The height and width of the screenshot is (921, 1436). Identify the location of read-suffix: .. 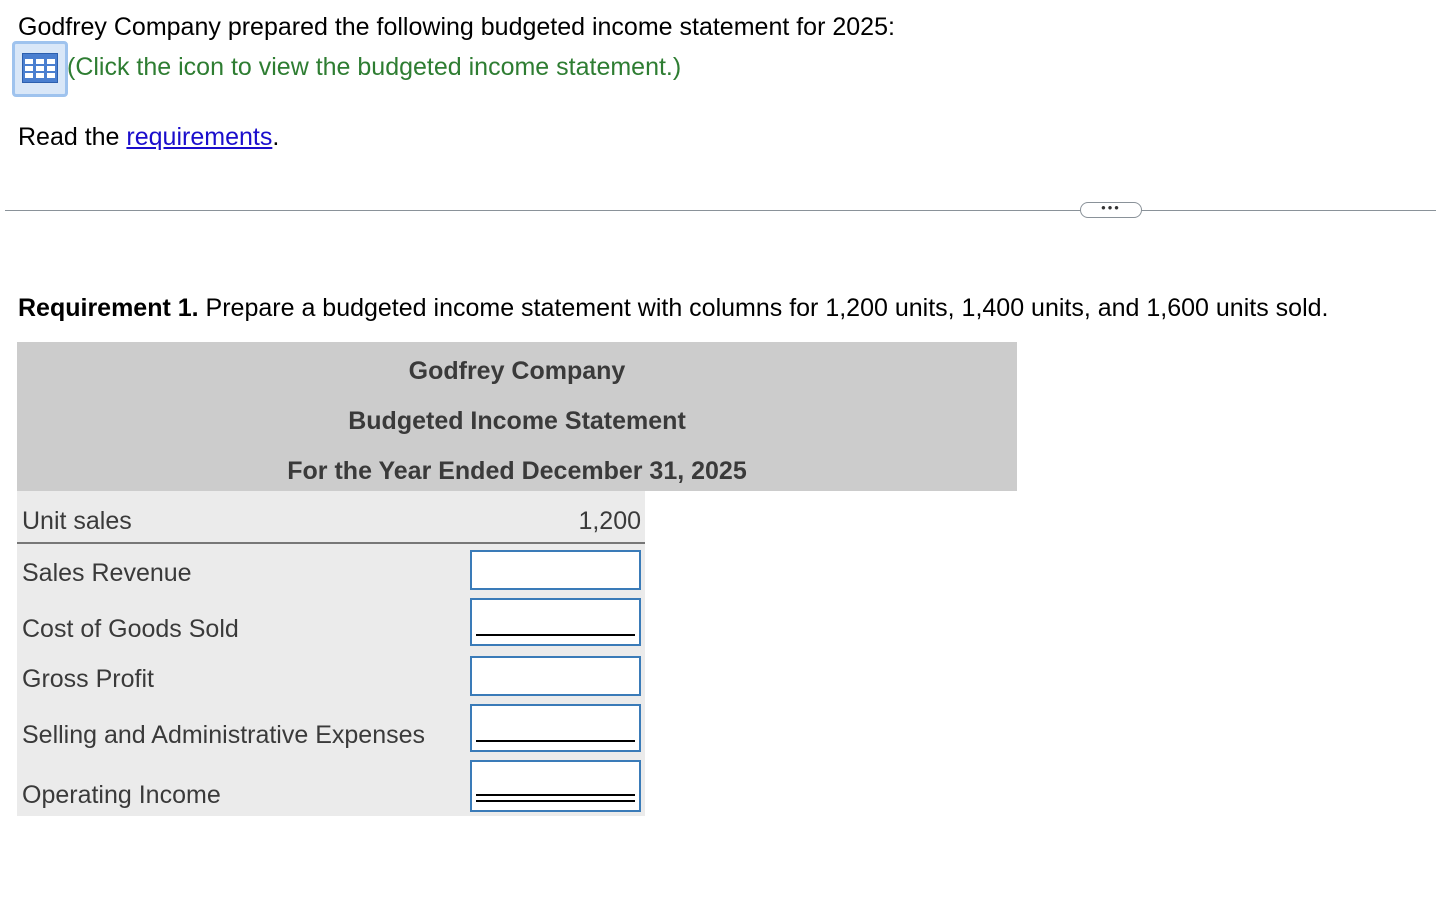
(276, 137).